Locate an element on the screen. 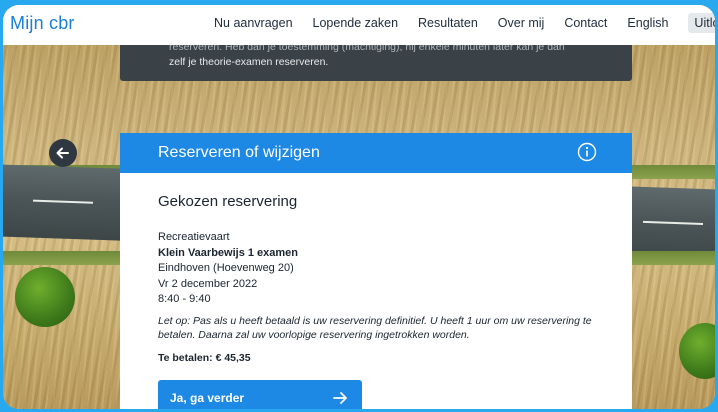 Image resolution: width=718 pixels, height=412 pixels. logo: Mijn cbr is located at coordinates (42, 23).